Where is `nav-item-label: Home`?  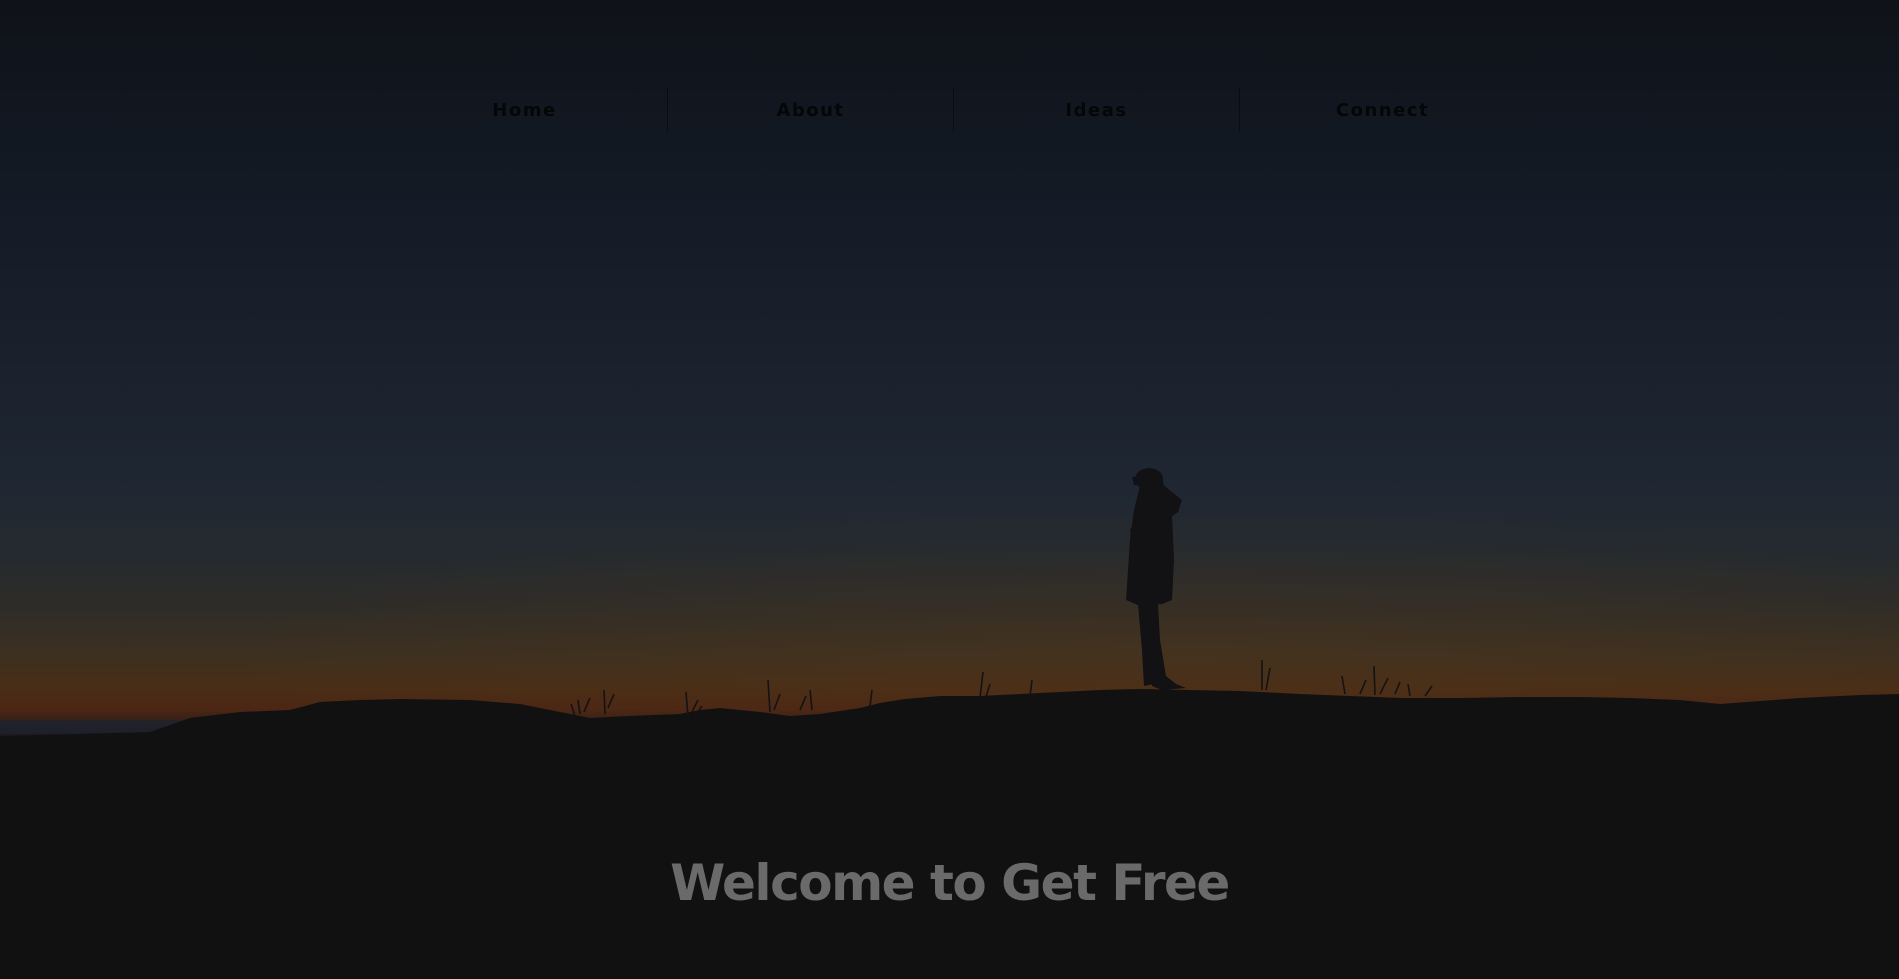
nav-item-label: Home is located at coordinates (524, 110).